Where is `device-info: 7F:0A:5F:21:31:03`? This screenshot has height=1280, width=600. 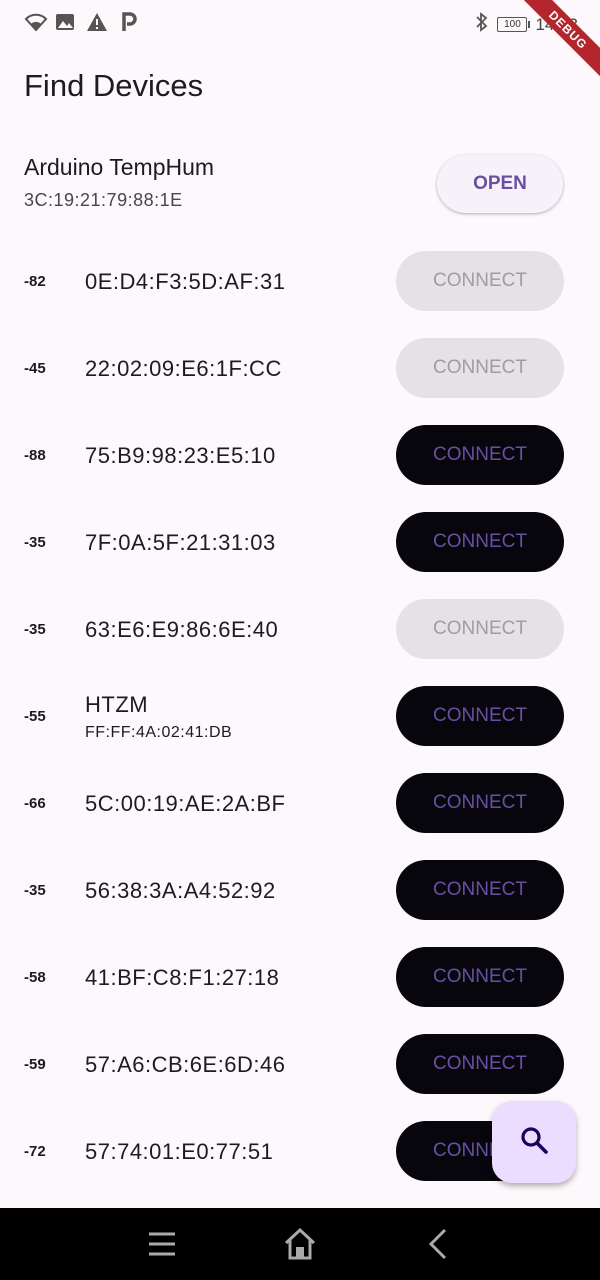
device-info: 7F:0A:5F:21:31:03 is located at coordinates (180, 542).